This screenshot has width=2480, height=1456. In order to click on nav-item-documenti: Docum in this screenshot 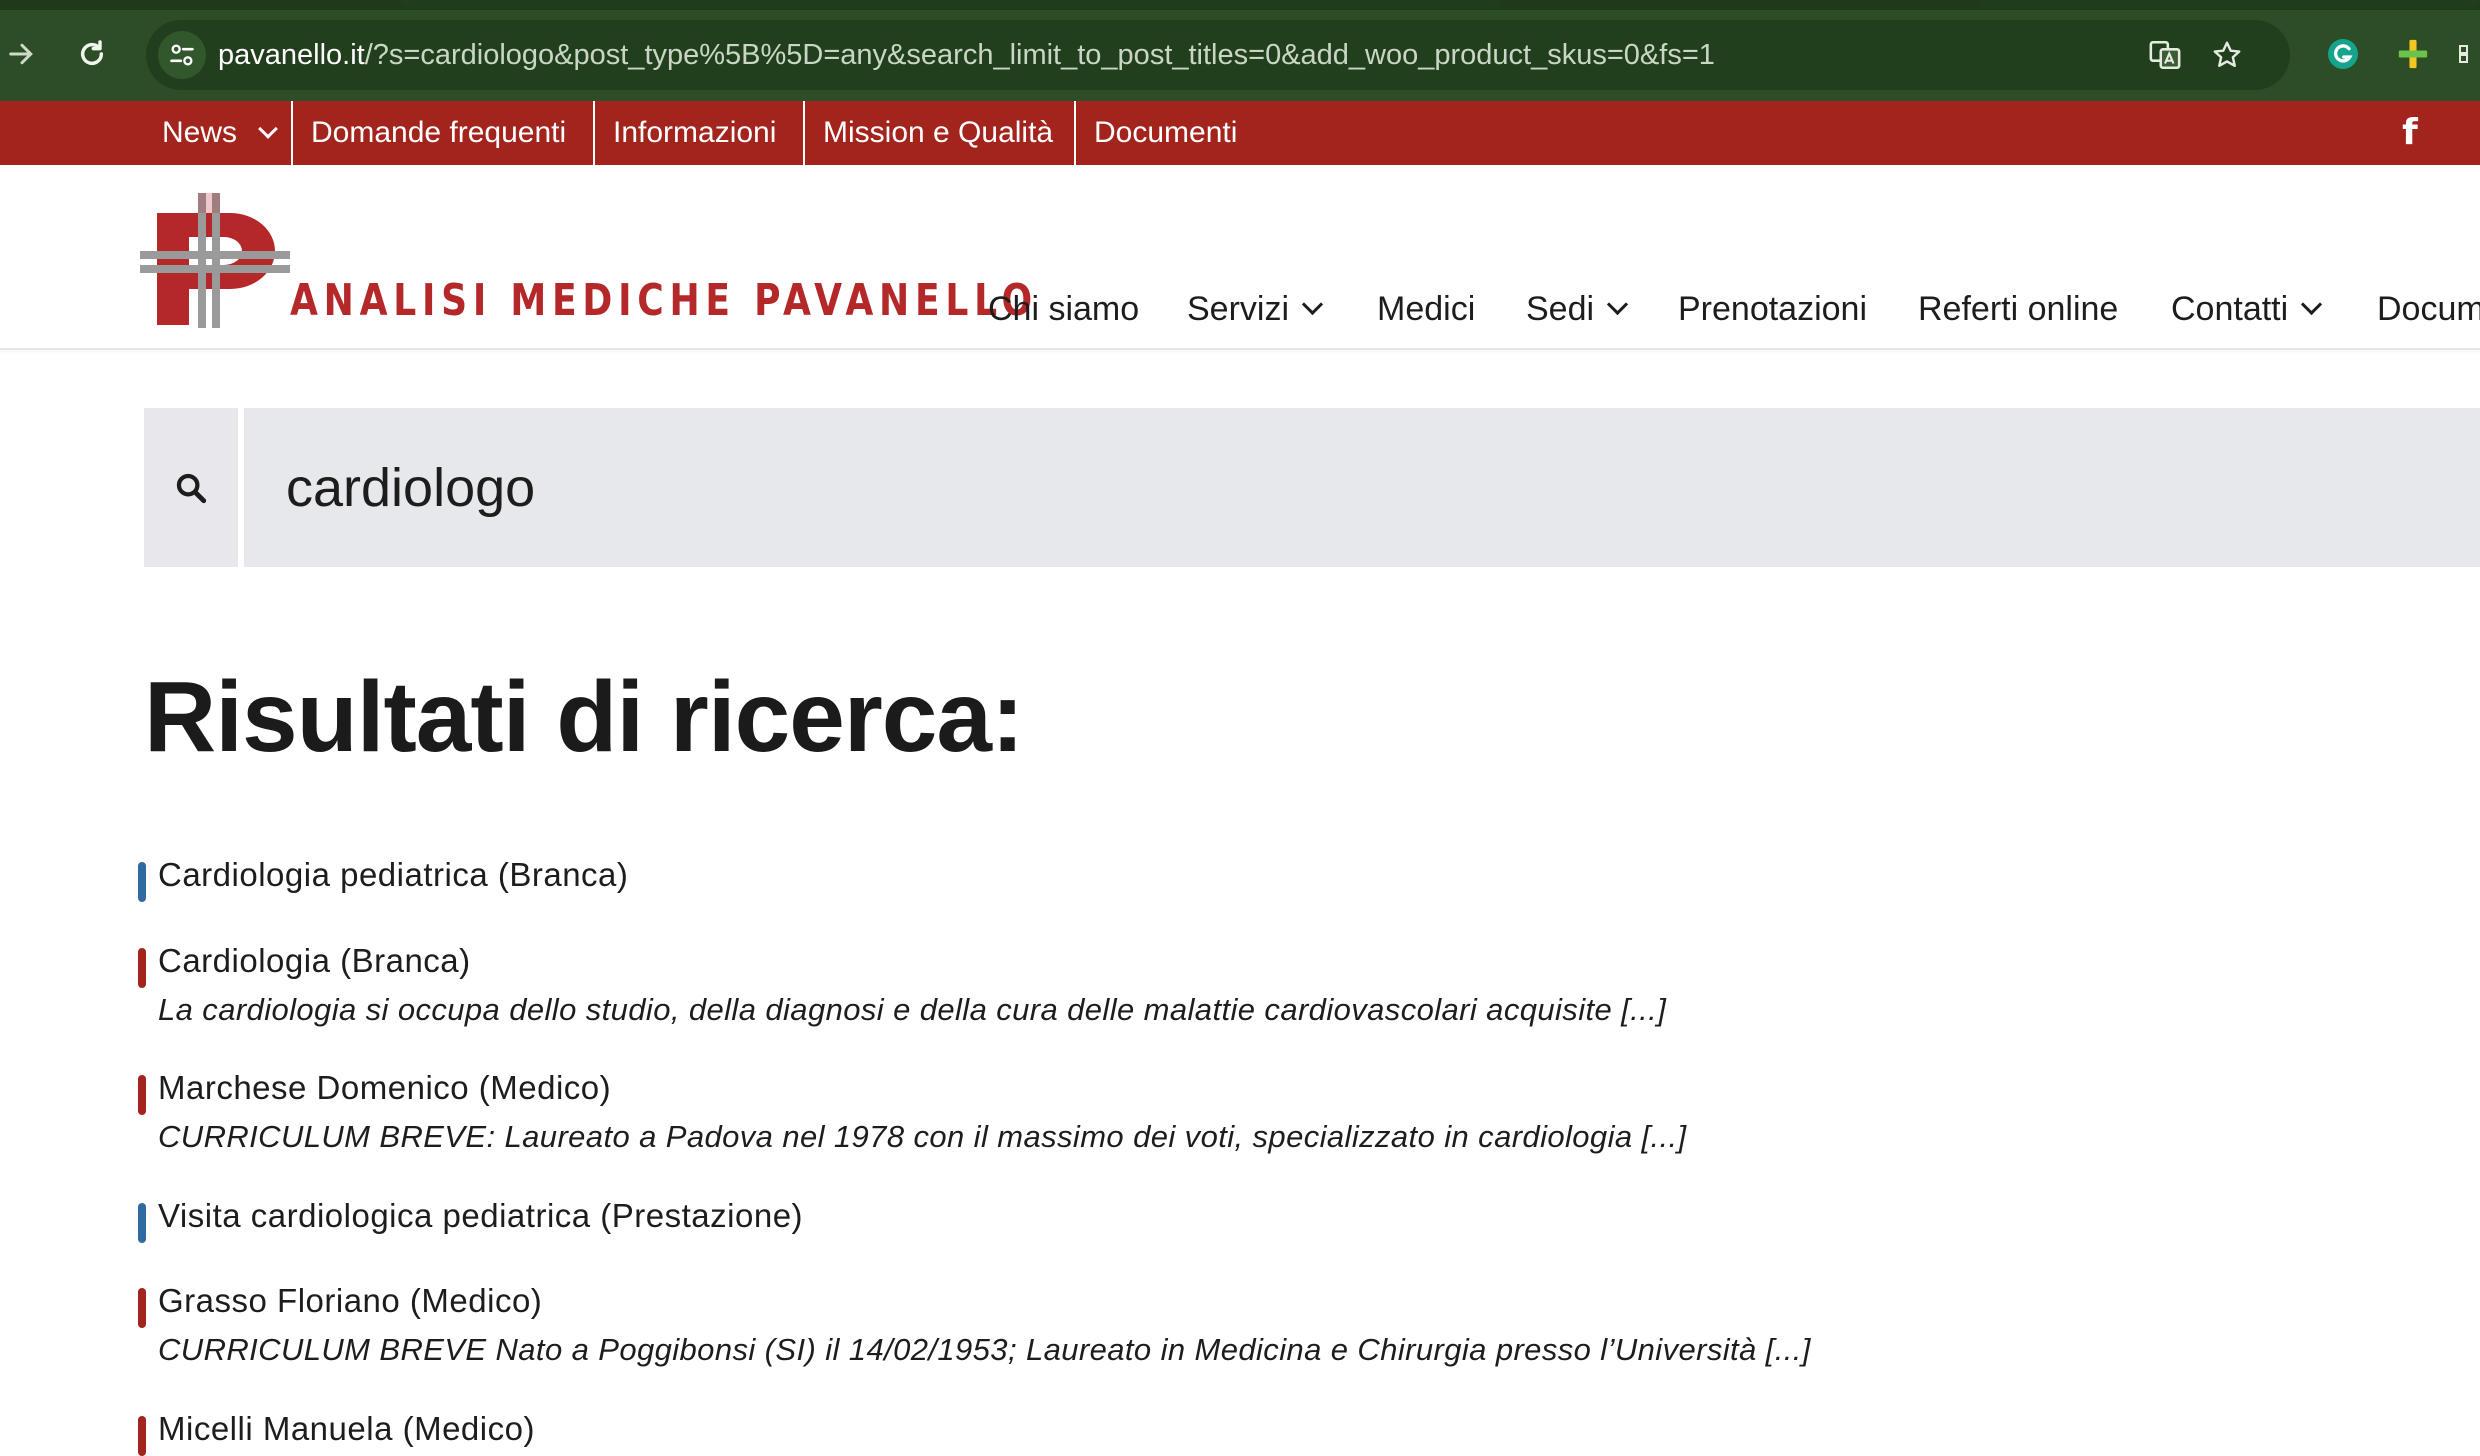, I will do `click(2428, 309)`.